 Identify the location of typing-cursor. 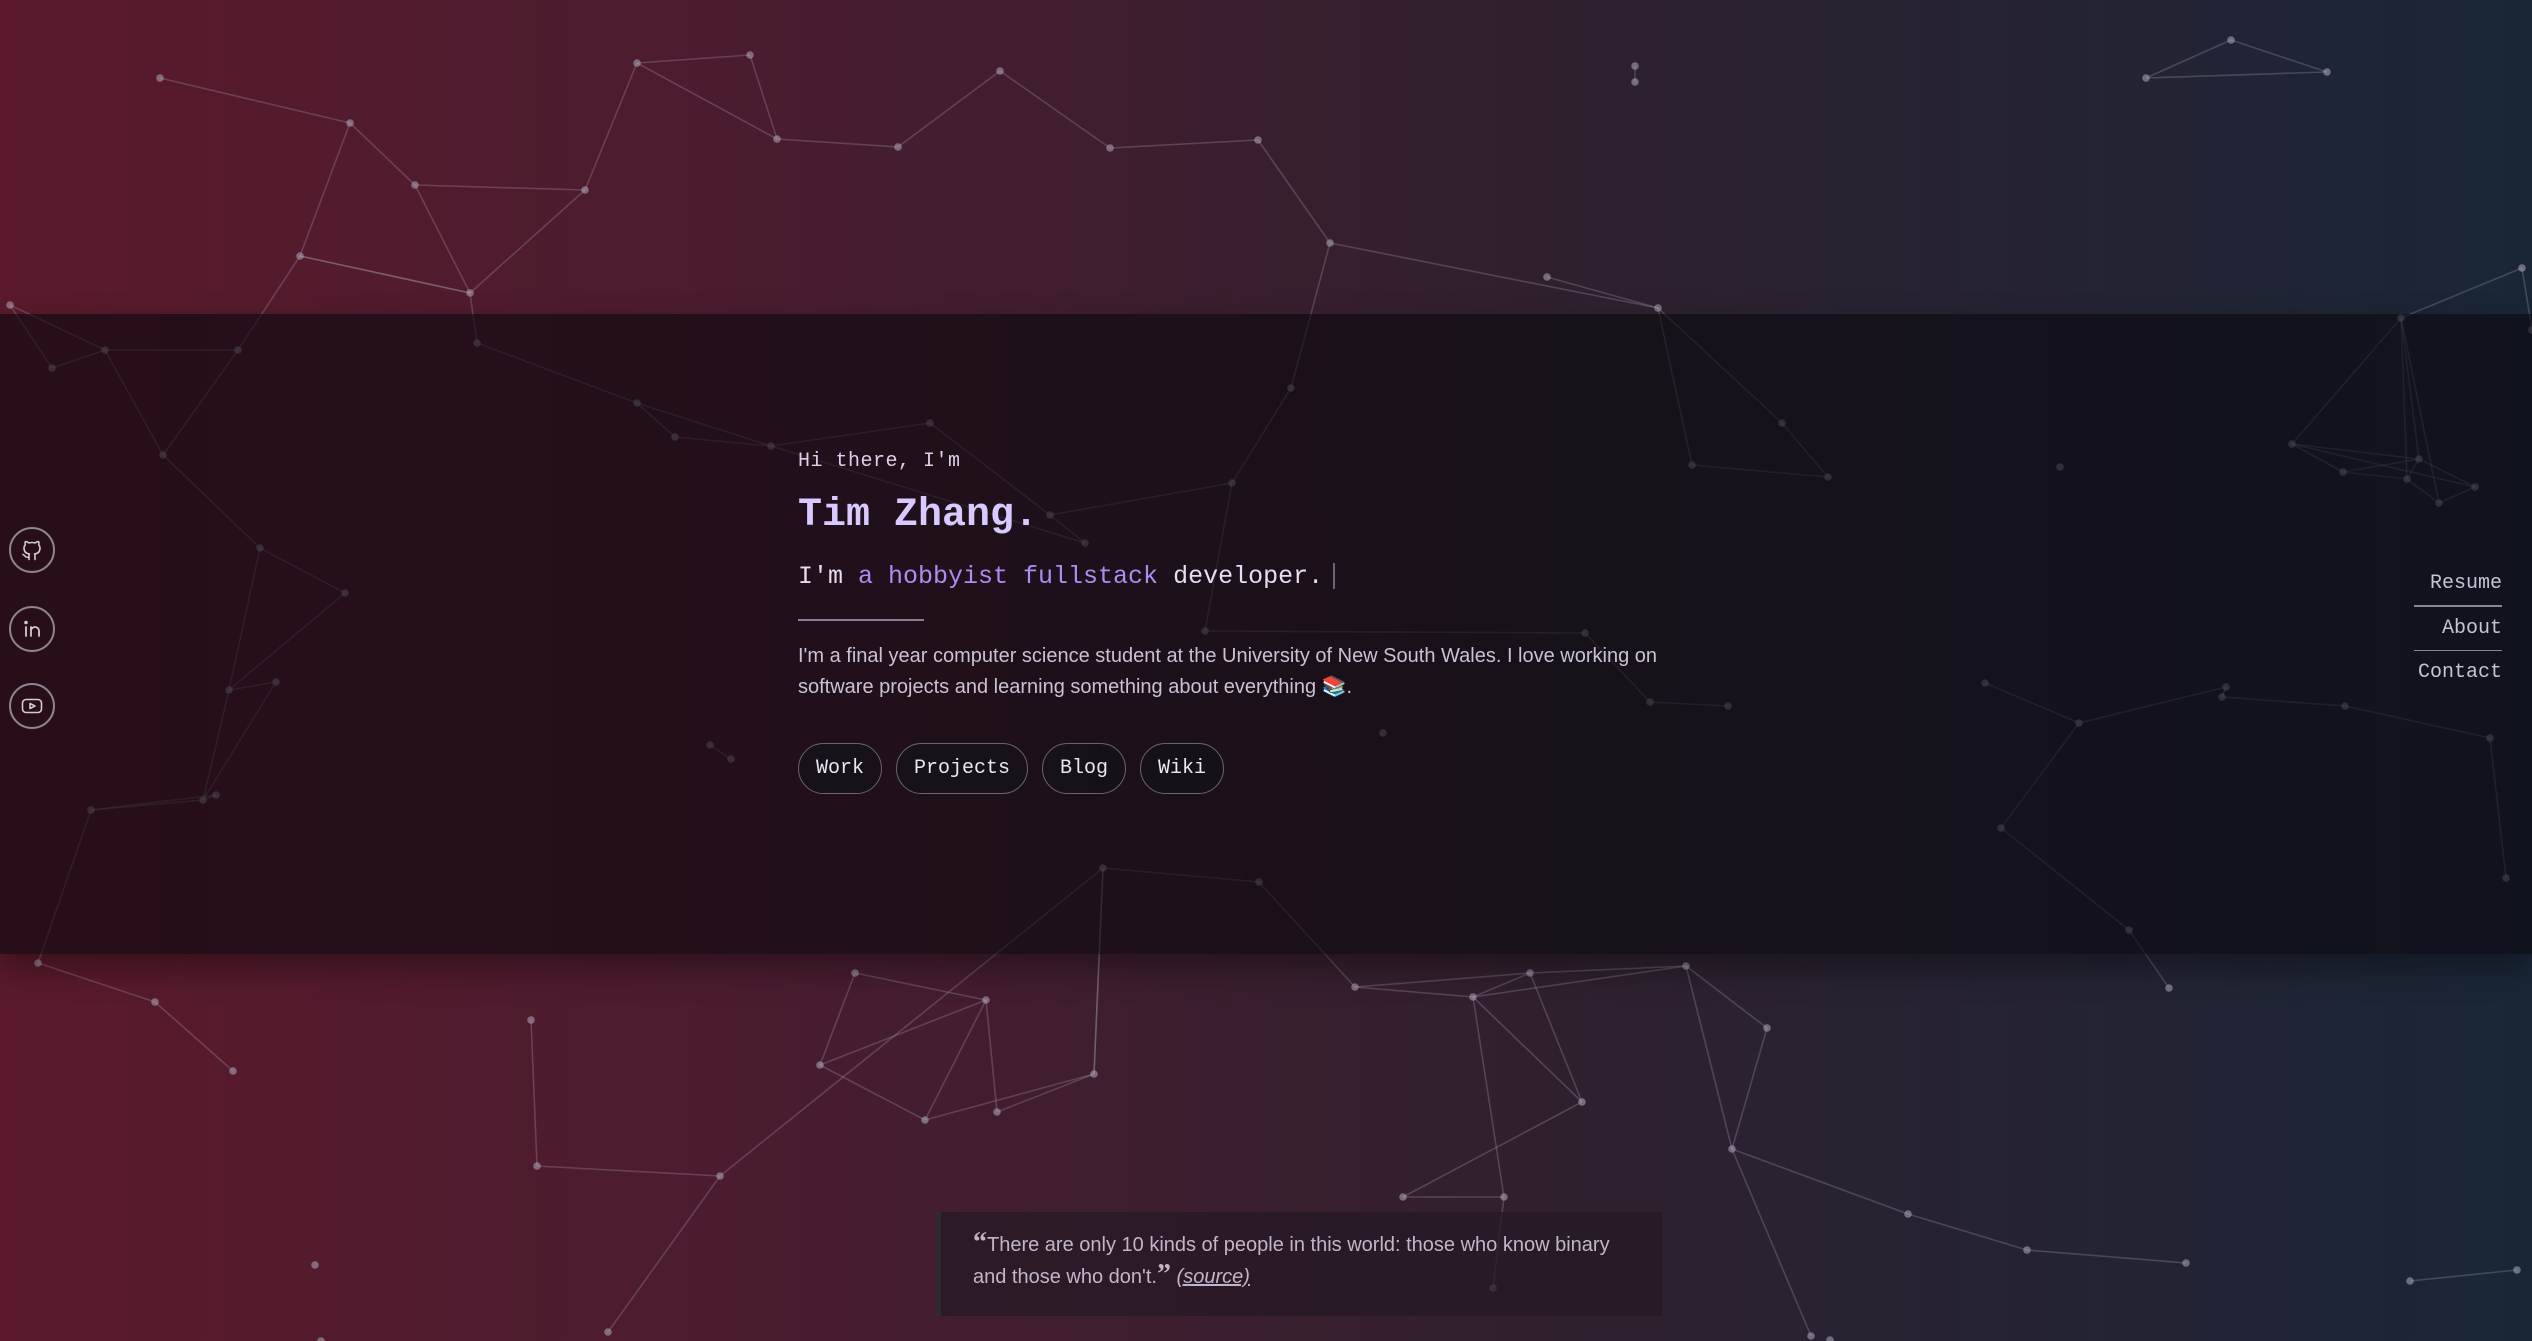
(1334, 576).